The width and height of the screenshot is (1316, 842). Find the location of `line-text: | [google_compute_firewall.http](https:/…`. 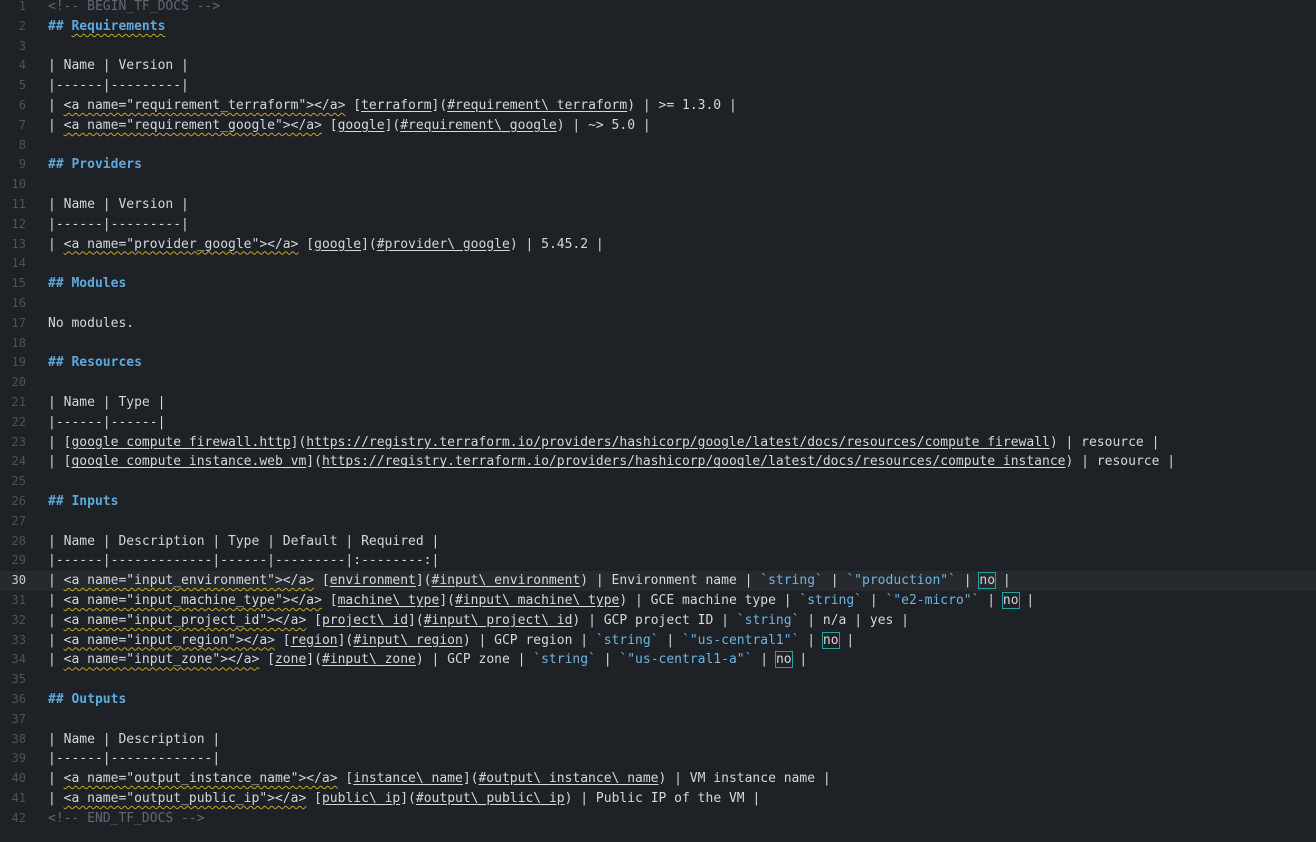

line-text: | [google_compute_firewall.http](https:/… is located at coordinates (603, 443).